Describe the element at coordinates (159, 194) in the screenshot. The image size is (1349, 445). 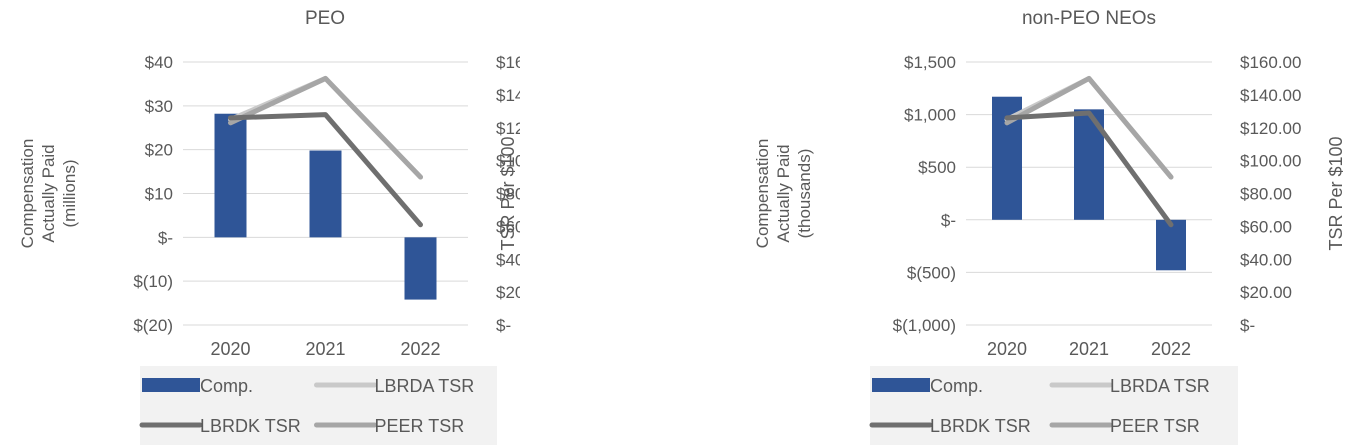
I see `y-tick-label: $10` at that location.